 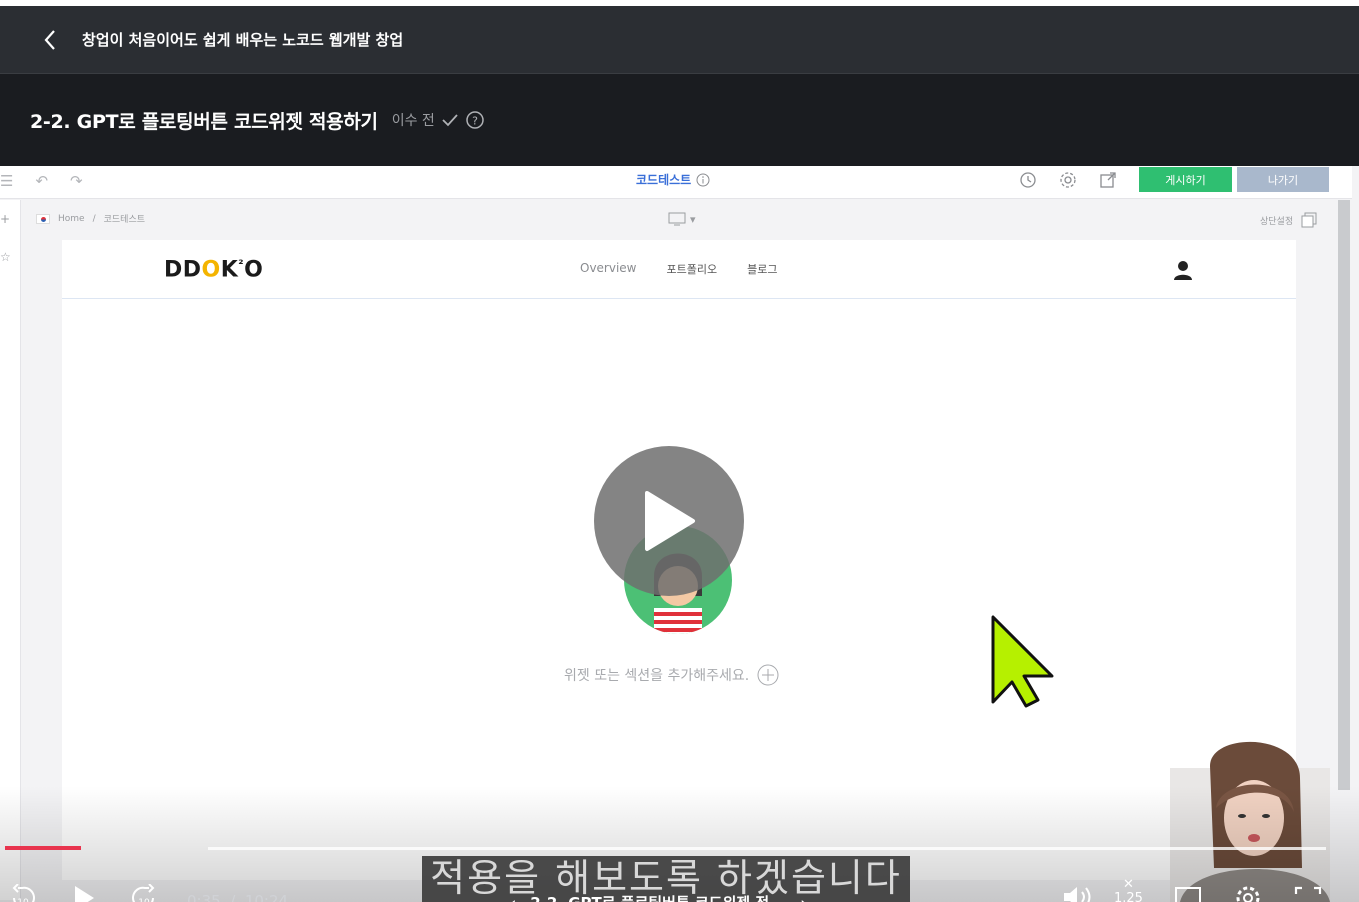 What do you see at coordinates (693, 219) in the screenshot?
I see `caret-down-icon: ▾` at bounding box center [693, 219].